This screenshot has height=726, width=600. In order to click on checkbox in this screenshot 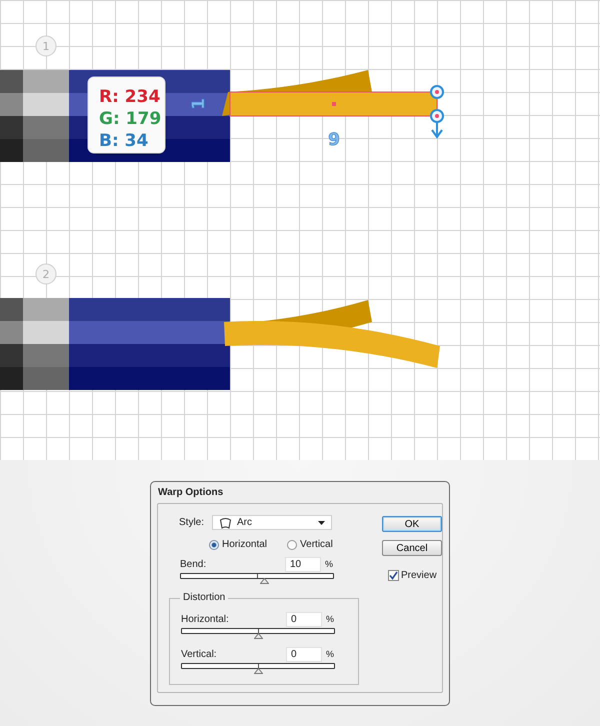, I will do `click(393, 575)`.